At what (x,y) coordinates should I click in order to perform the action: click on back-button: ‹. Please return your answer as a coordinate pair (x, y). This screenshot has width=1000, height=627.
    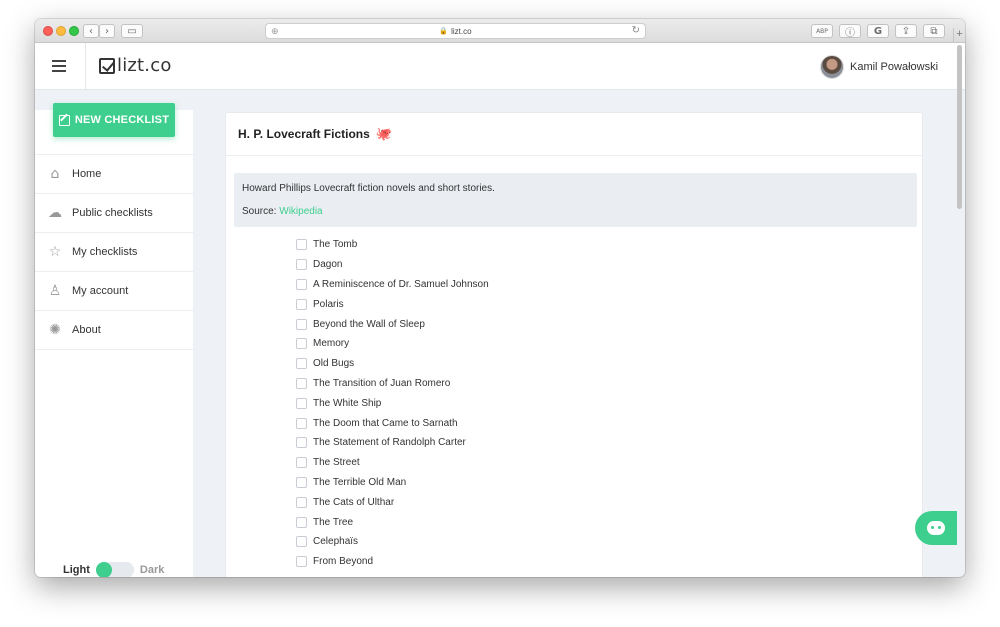
    Looking at the image, I should click on (91, 31).